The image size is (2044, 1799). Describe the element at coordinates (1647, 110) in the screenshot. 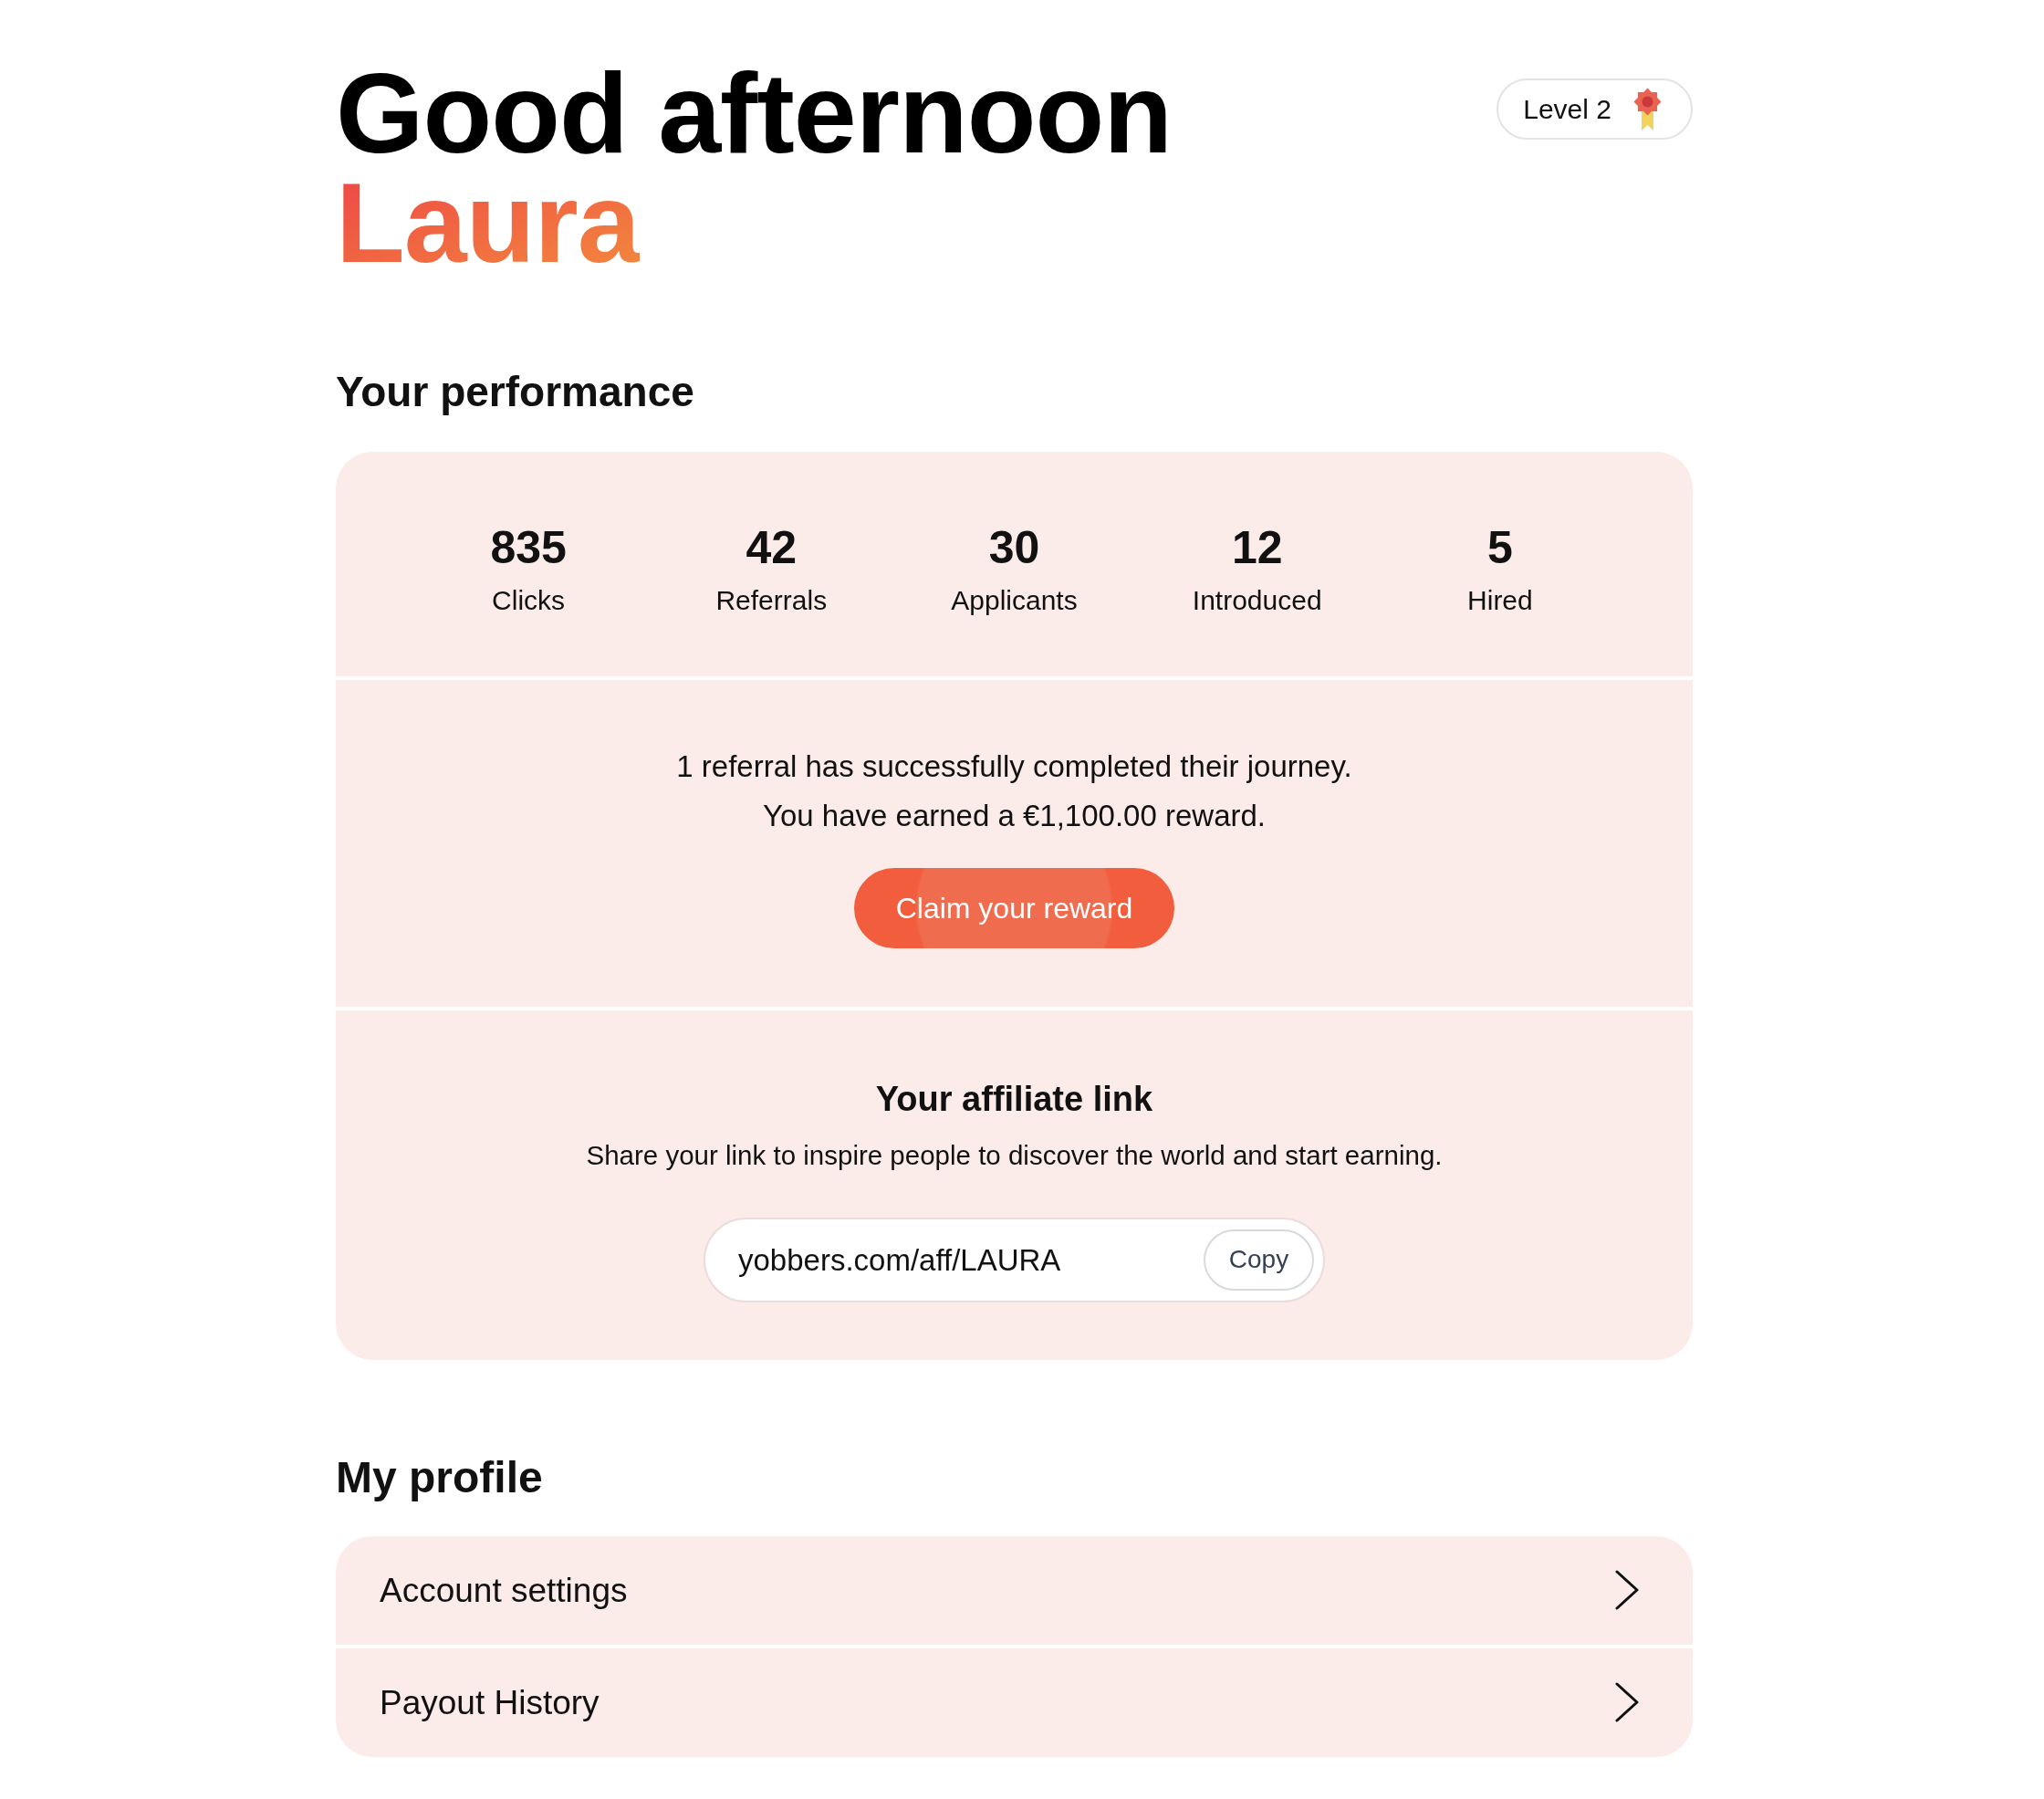

I see `award-ribbon-icon` at that location.